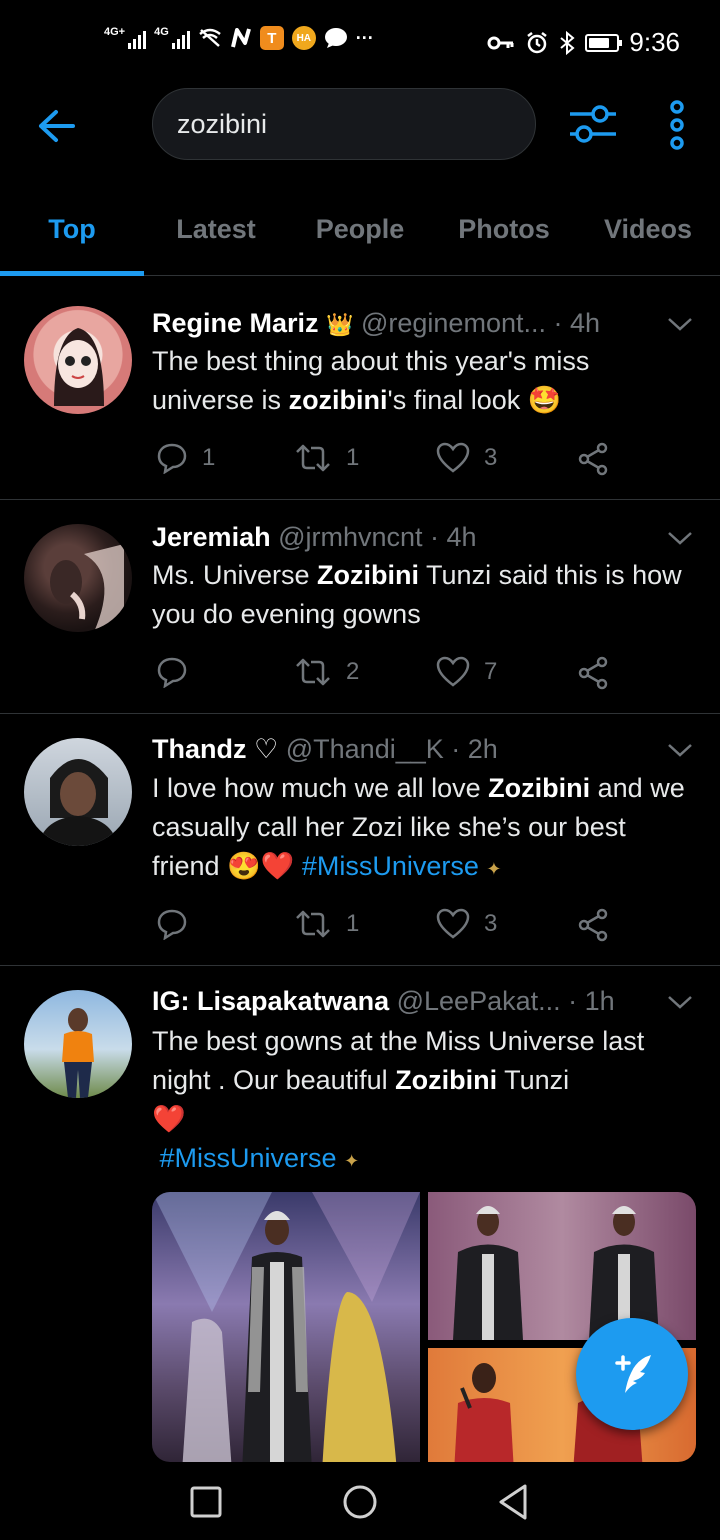  I want to click on overflow-menu-button, so click(677, 125).